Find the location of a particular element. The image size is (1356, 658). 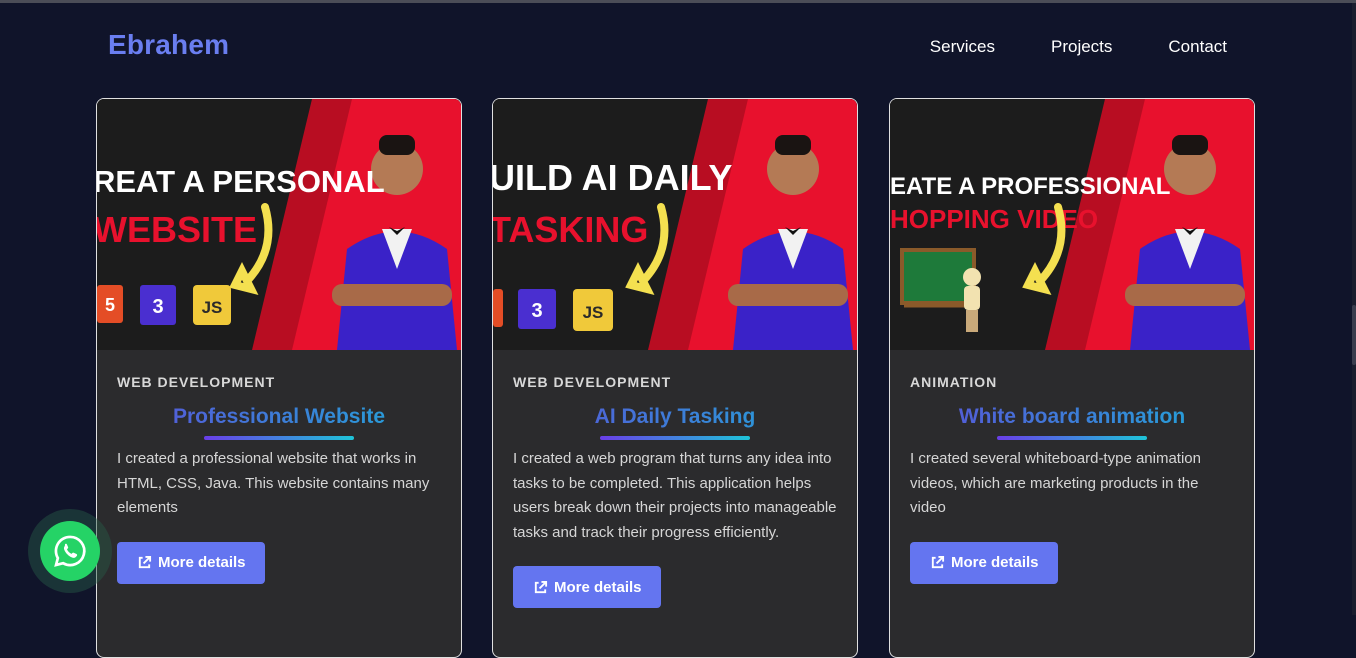

whatsapp-button is located at coordinates (70, 551).